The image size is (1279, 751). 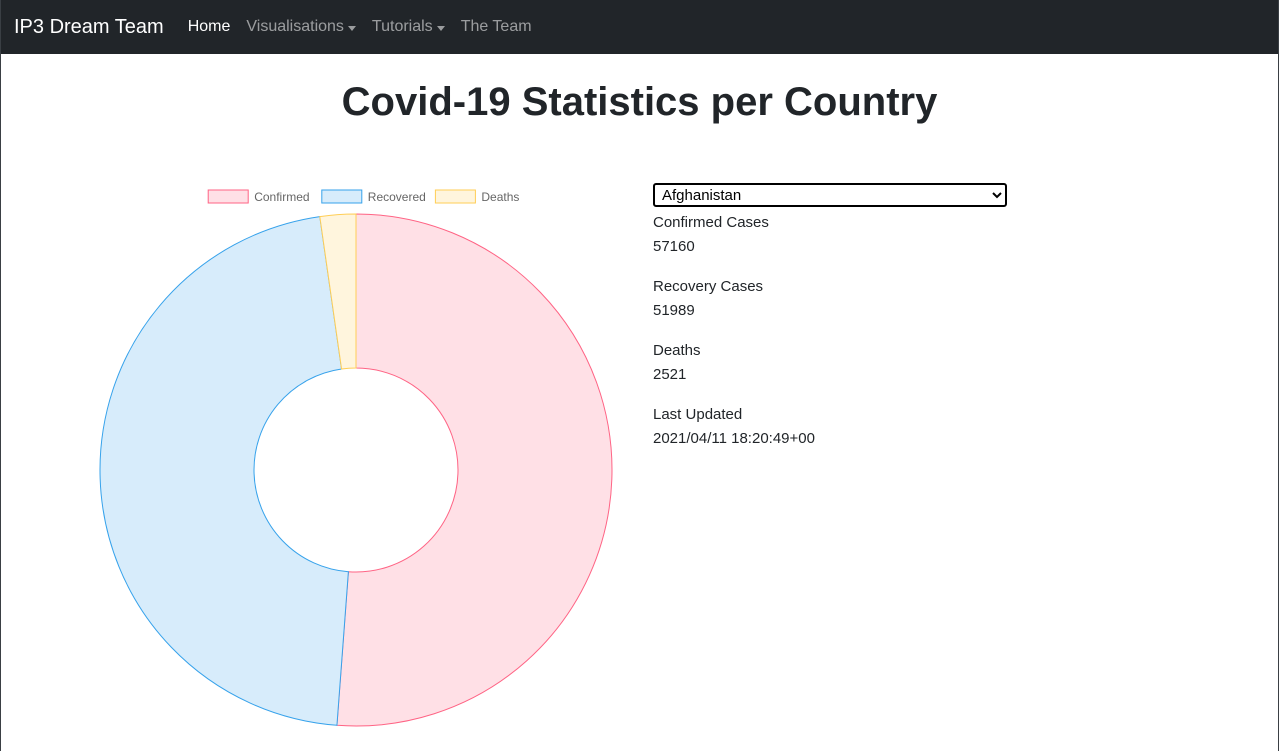 I want to click on page-title: Covid-19 Statistics per Country, so click(x=639, y=102).